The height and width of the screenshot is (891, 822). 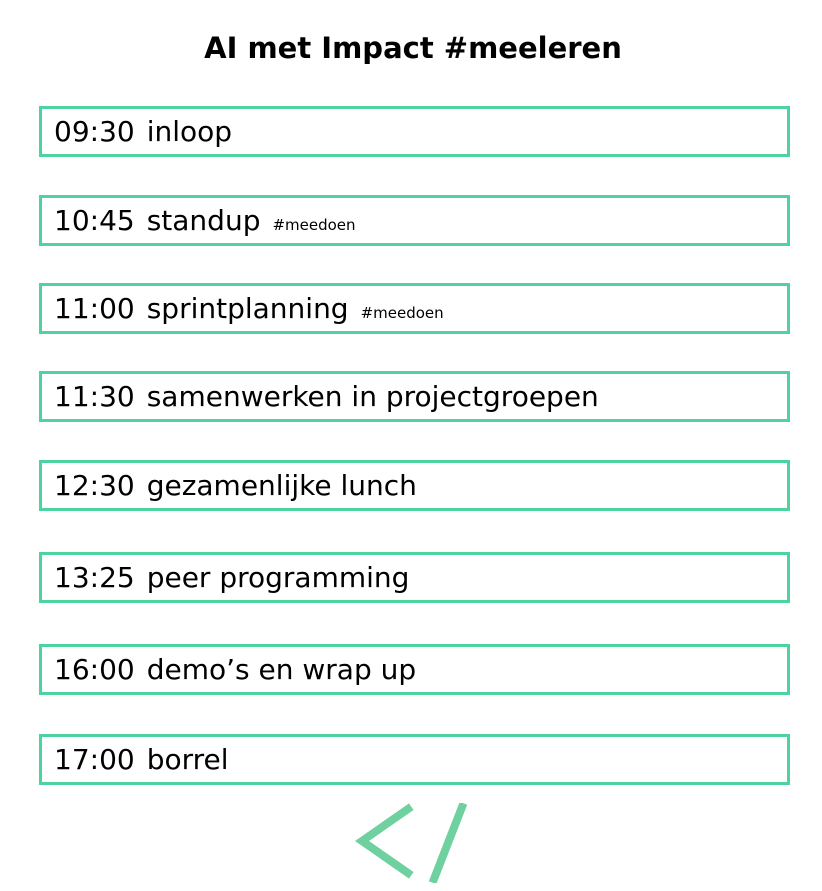 I want to click on agenda-item-time: 17:00, so click(x=94, y=759).